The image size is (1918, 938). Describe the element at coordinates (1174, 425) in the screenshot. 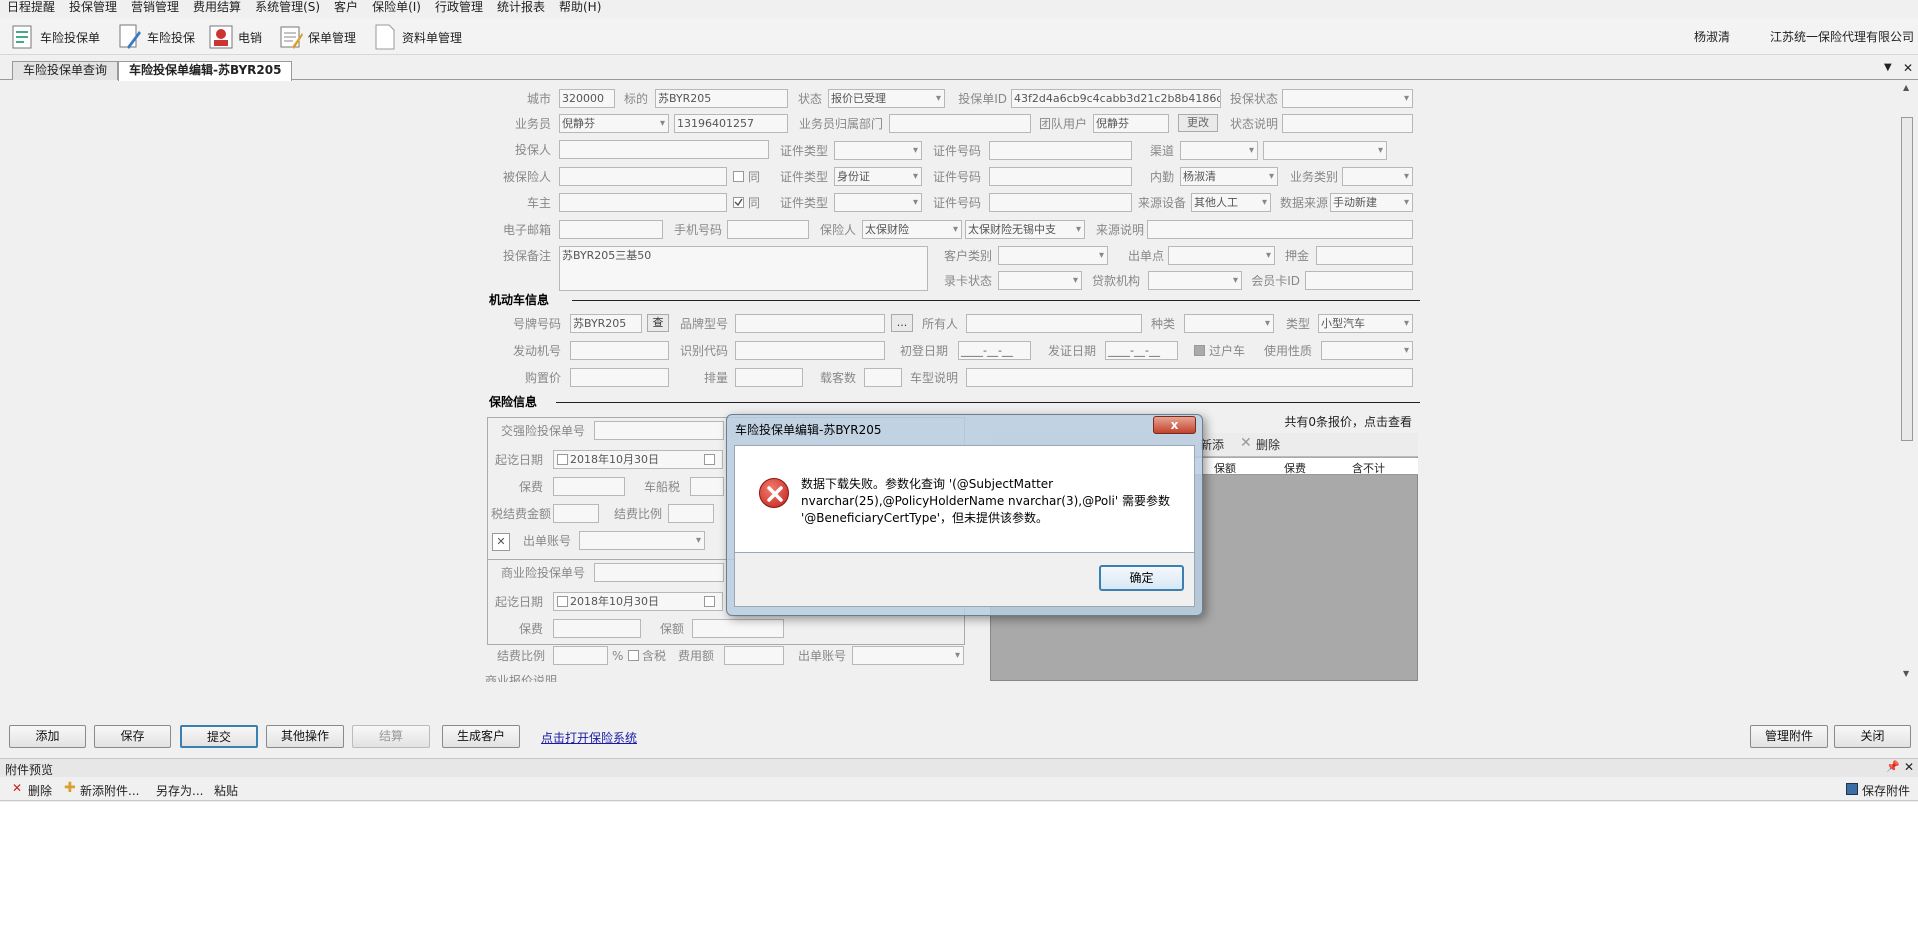

I see `dialog-close-button: x` at that location.